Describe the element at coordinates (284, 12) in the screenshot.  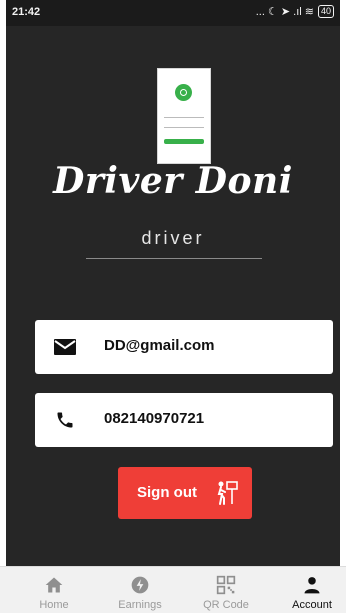
I see `status-indicators: ... ☾ ➤ .ıl ≋` at that location.